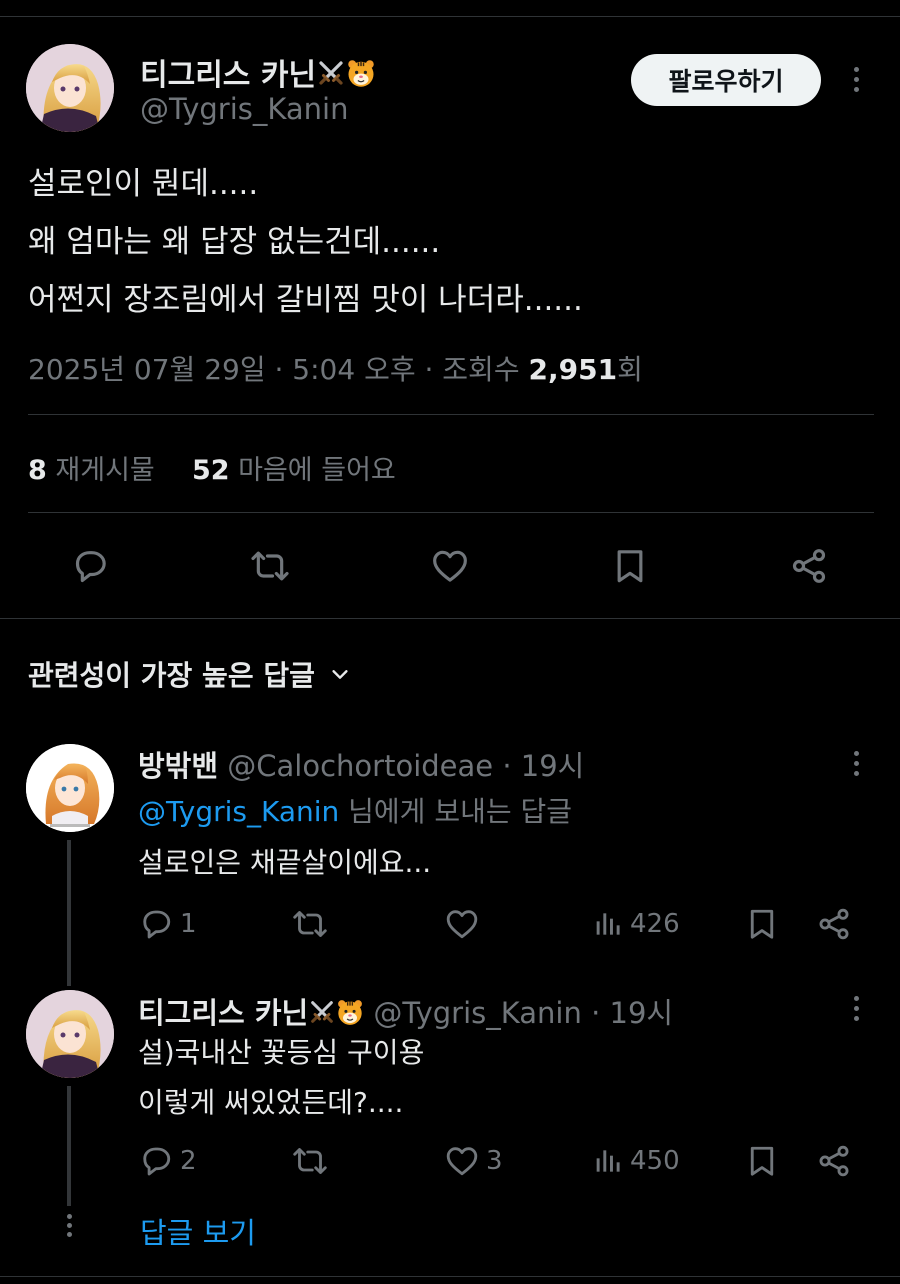  What do you see at coordinates (573, 369) in the screenshot?
I see `view-count: 2,951` at bounding box center [573, 369].